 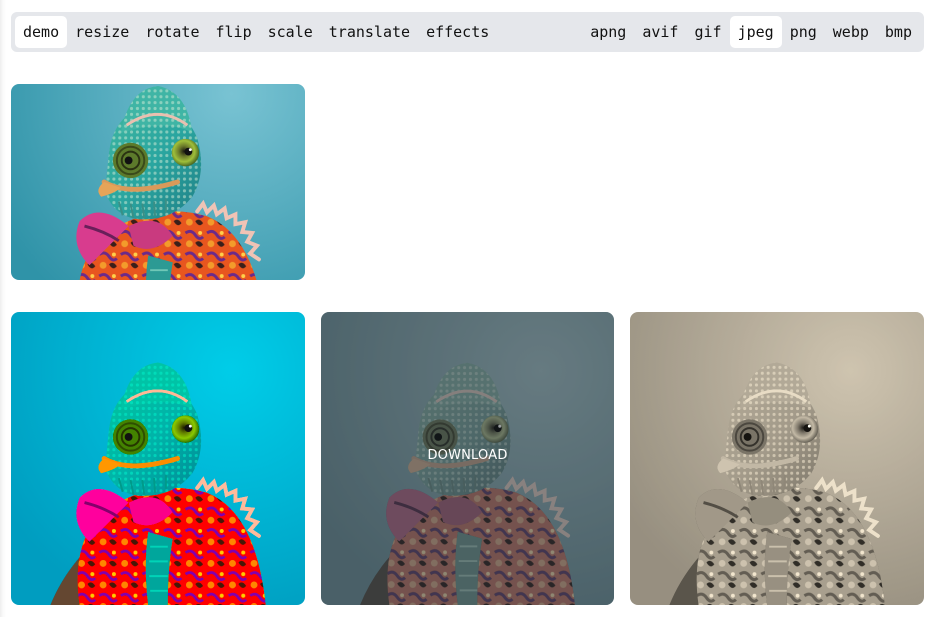 What do you see at coordinates (755, 32) in the screenshot?
I see `tab-jpeg: jpeg` at bounding box center [755, 32].